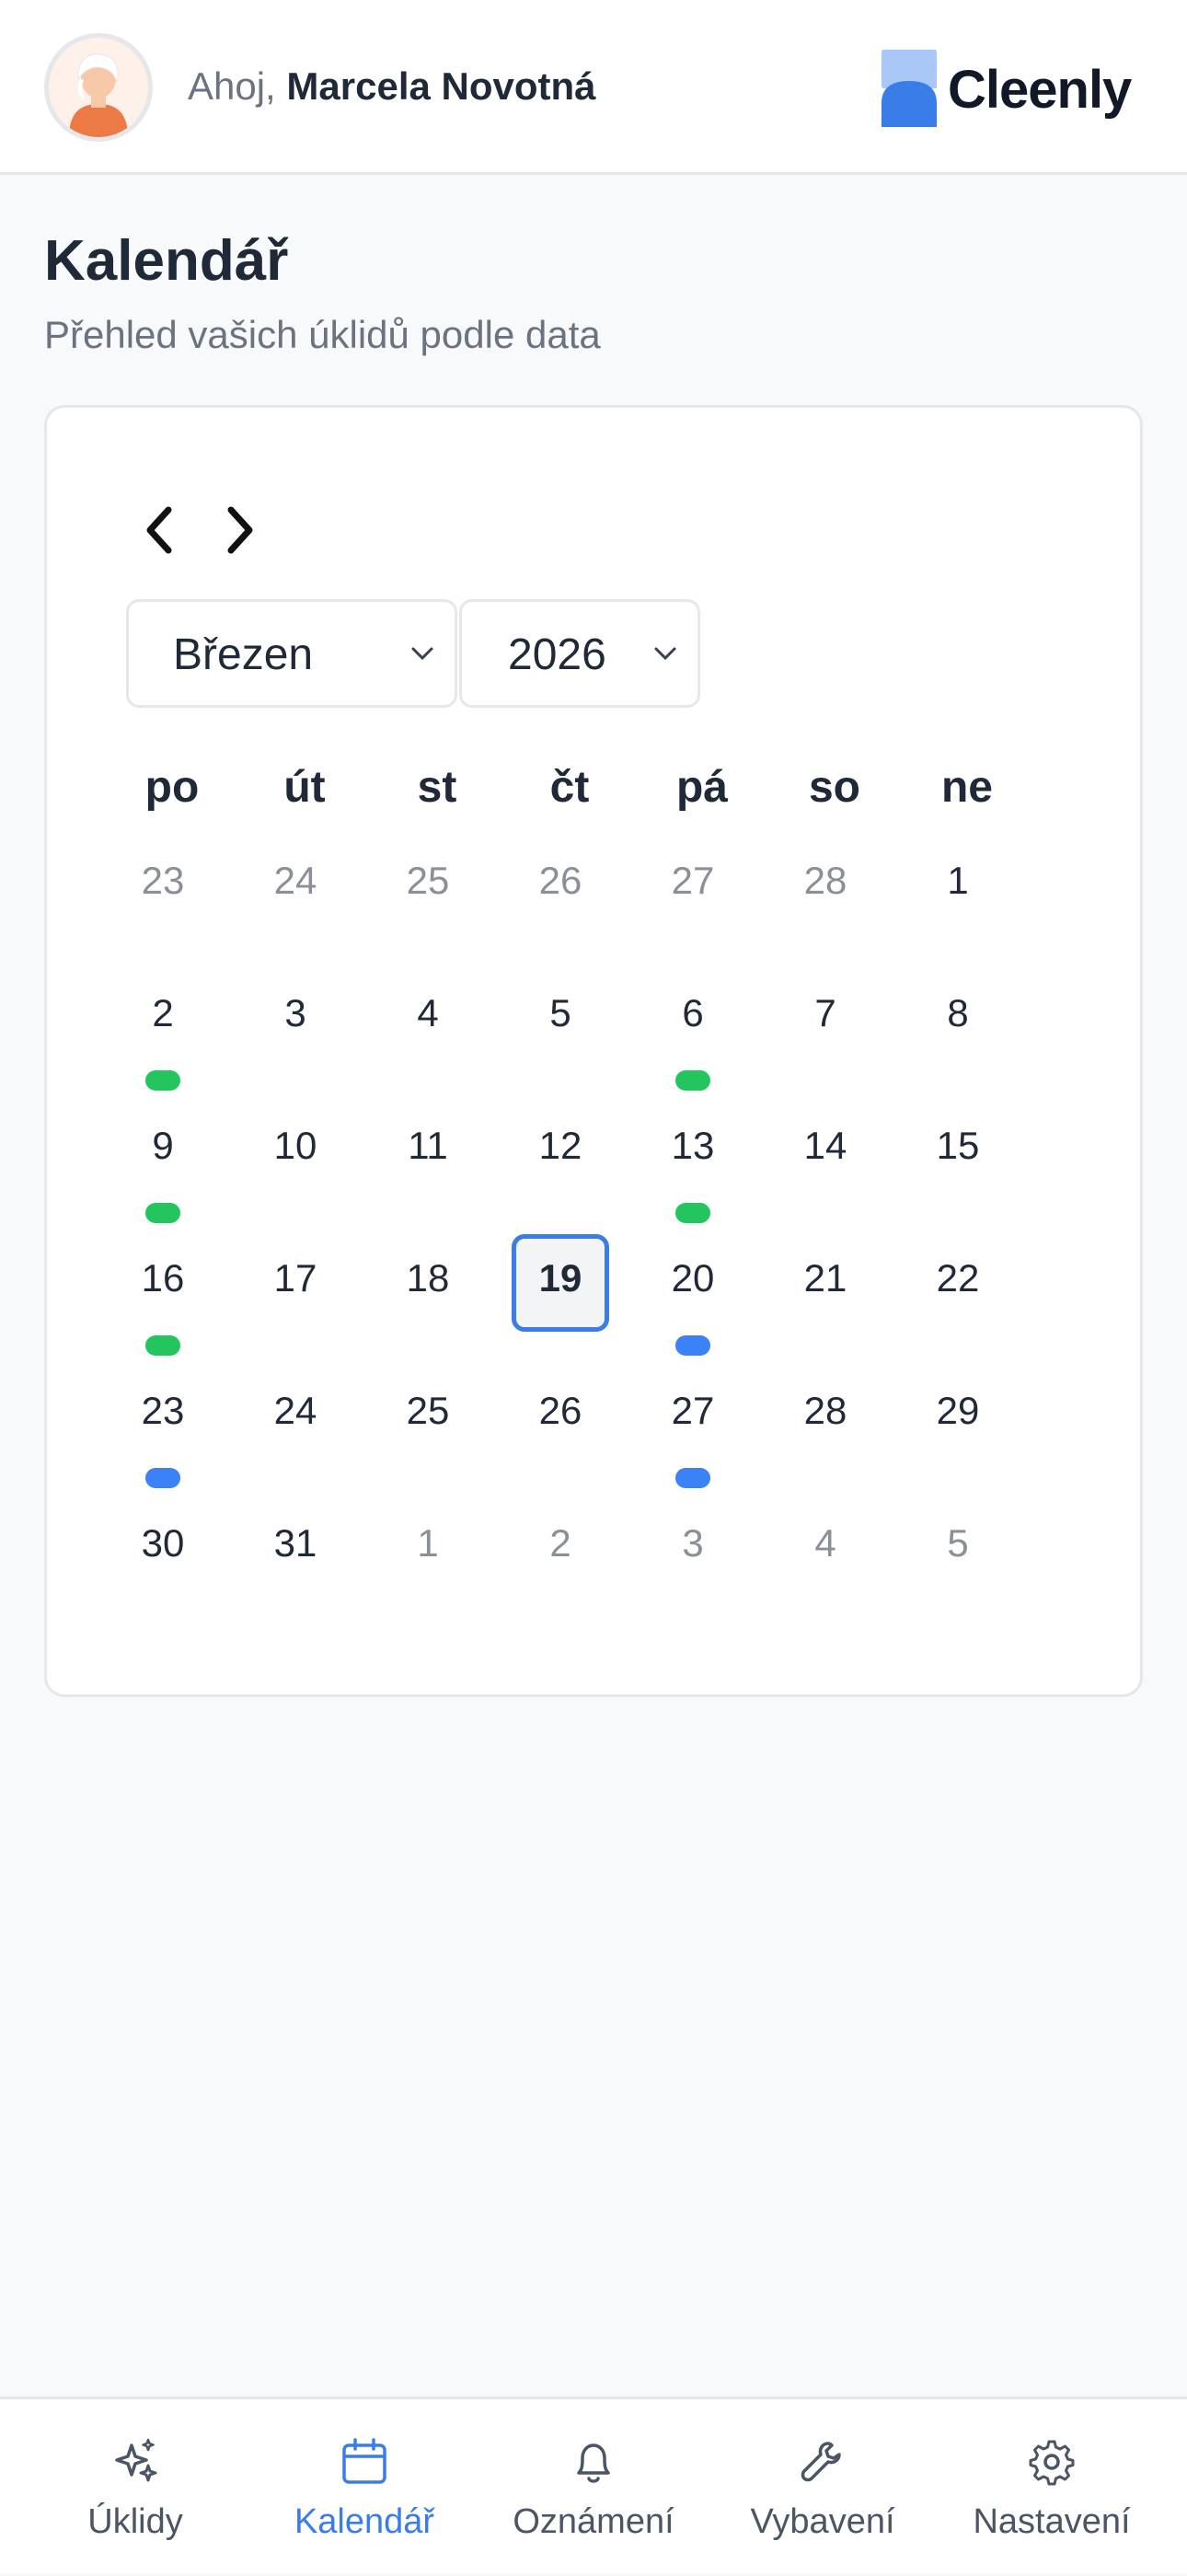 The width and height of the screenshot is (1187, 2576). What do you see at coordinates (665, 654) in the screenshot?
I see `chevron-down-icon` at bounding box center [665, 654].